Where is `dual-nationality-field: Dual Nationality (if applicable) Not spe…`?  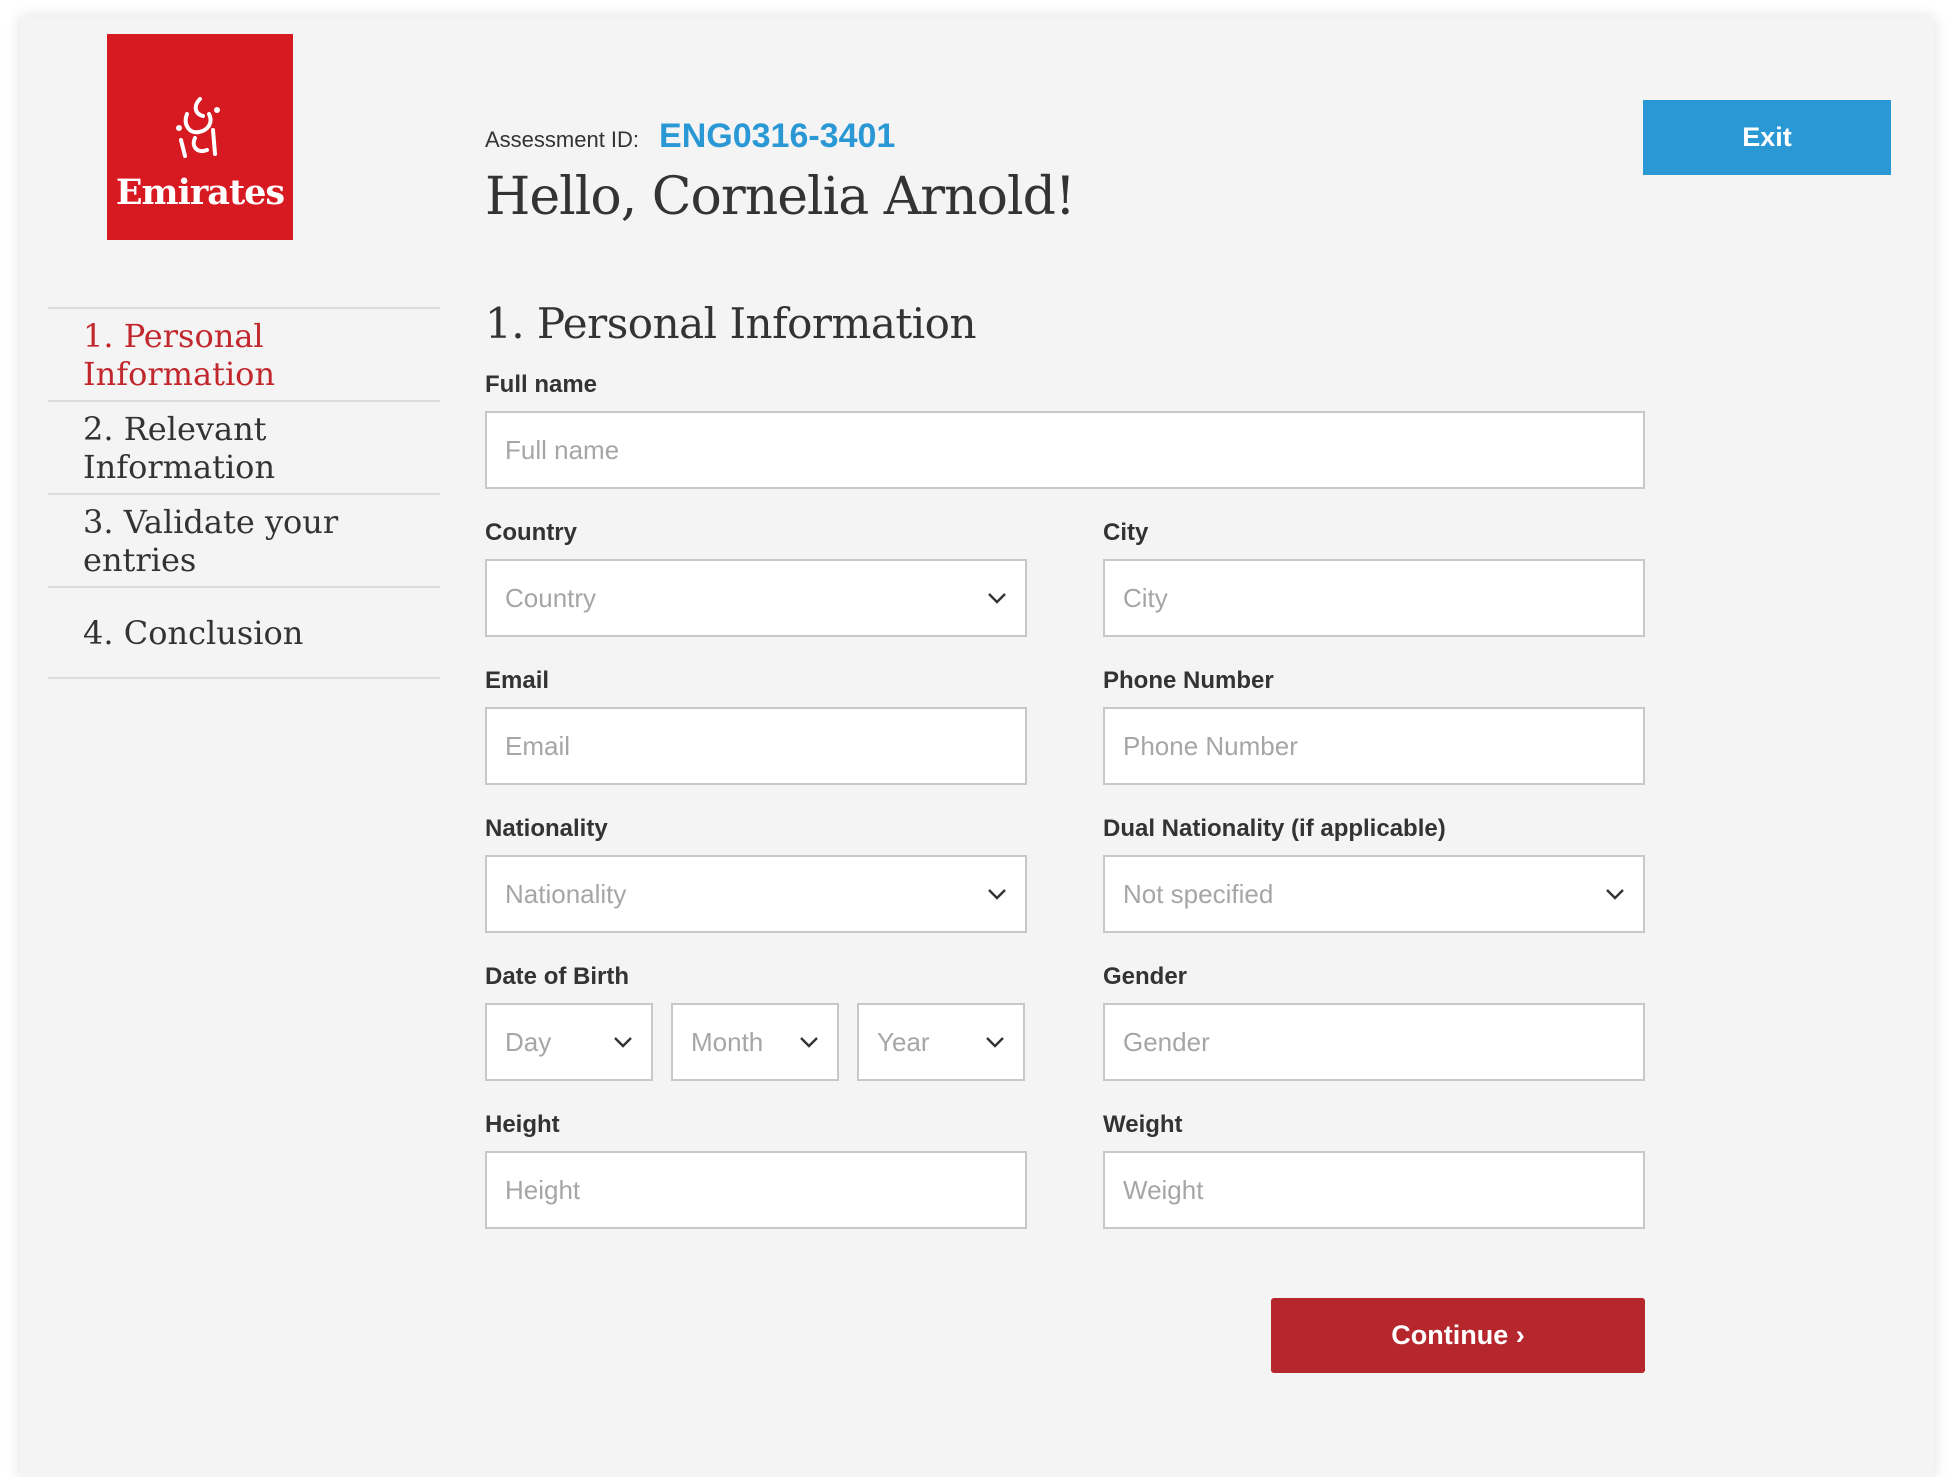
dual-nationality-field: Dual Nationality (if applicable) Not spe… is located at coordinates (1374, 872).